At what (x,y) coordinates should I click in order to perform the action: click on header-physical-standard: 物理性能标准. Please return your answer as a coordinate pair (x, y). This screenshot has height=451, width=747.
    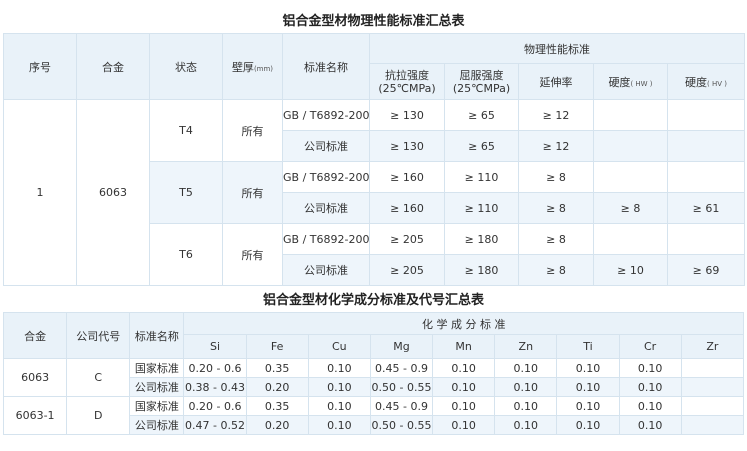
    Looking at the image, I should click on (557, 48).